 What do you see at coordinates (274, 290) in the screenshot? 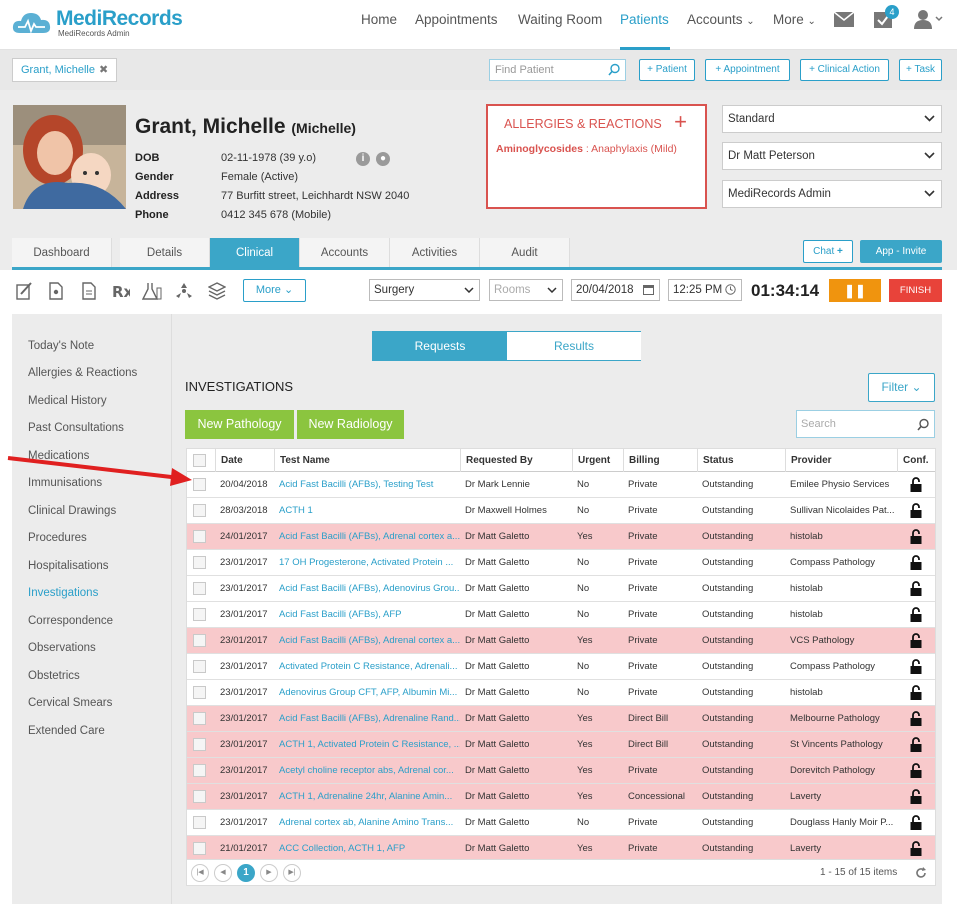
I see `more-tools-button: More ⌄` at bounding box center [274, 290].